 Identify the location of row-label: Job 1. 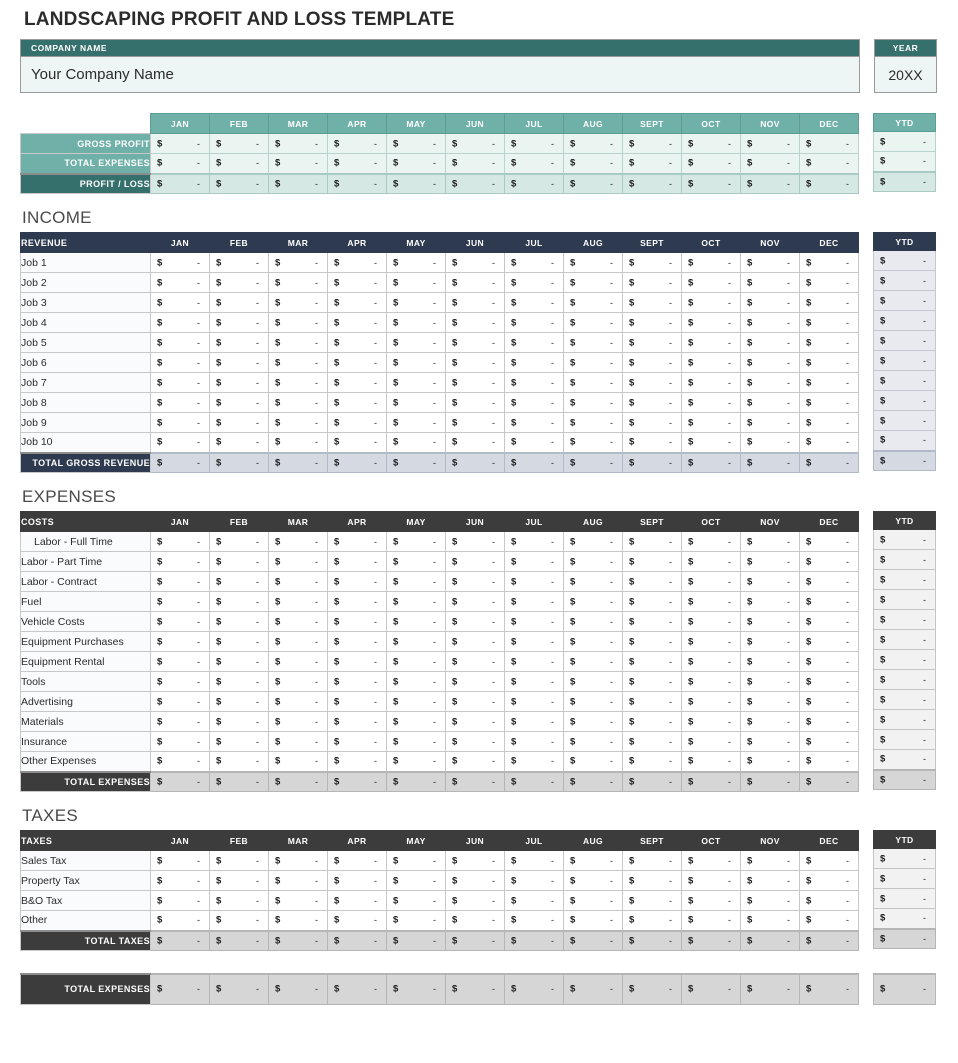
(85, 262).